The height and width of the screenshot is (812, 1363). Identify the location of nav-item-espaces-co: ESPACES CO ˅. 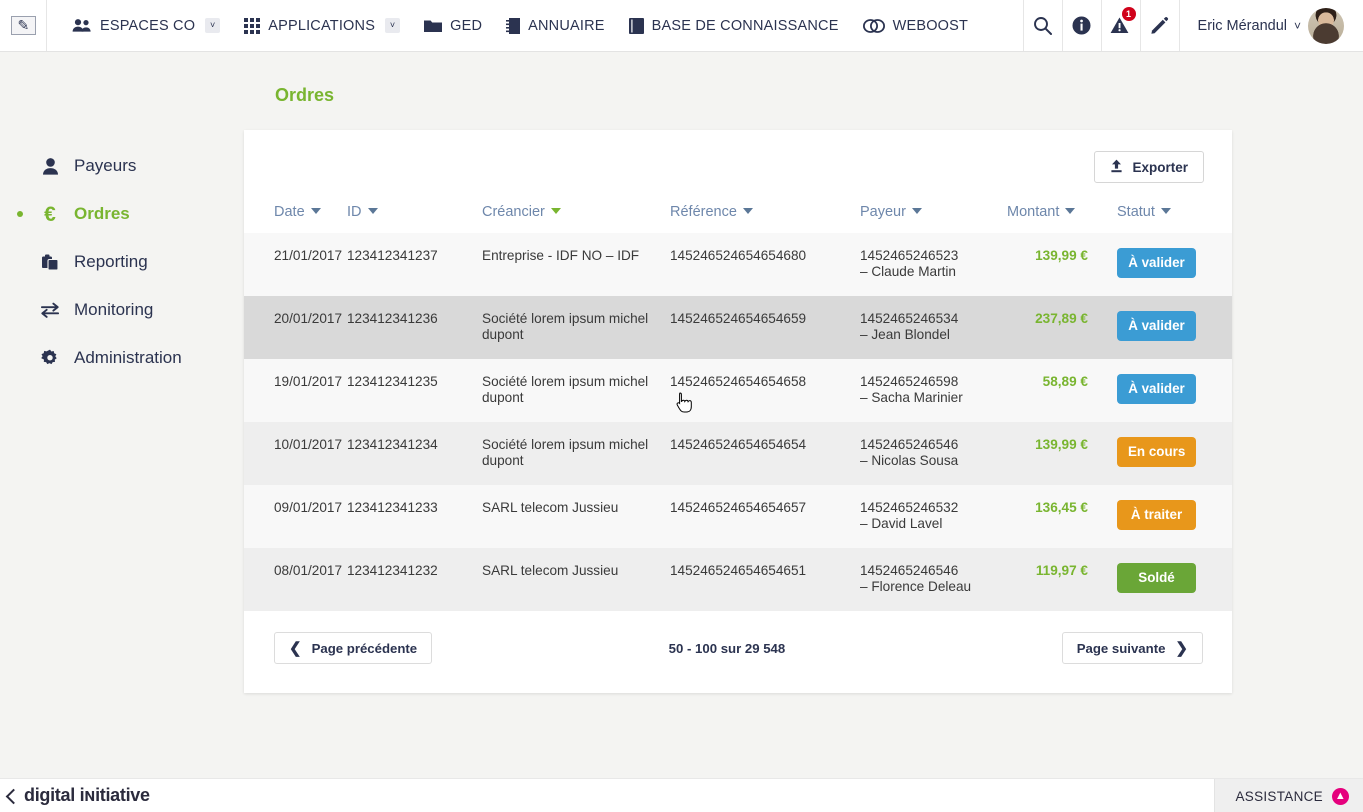
(146, 26).